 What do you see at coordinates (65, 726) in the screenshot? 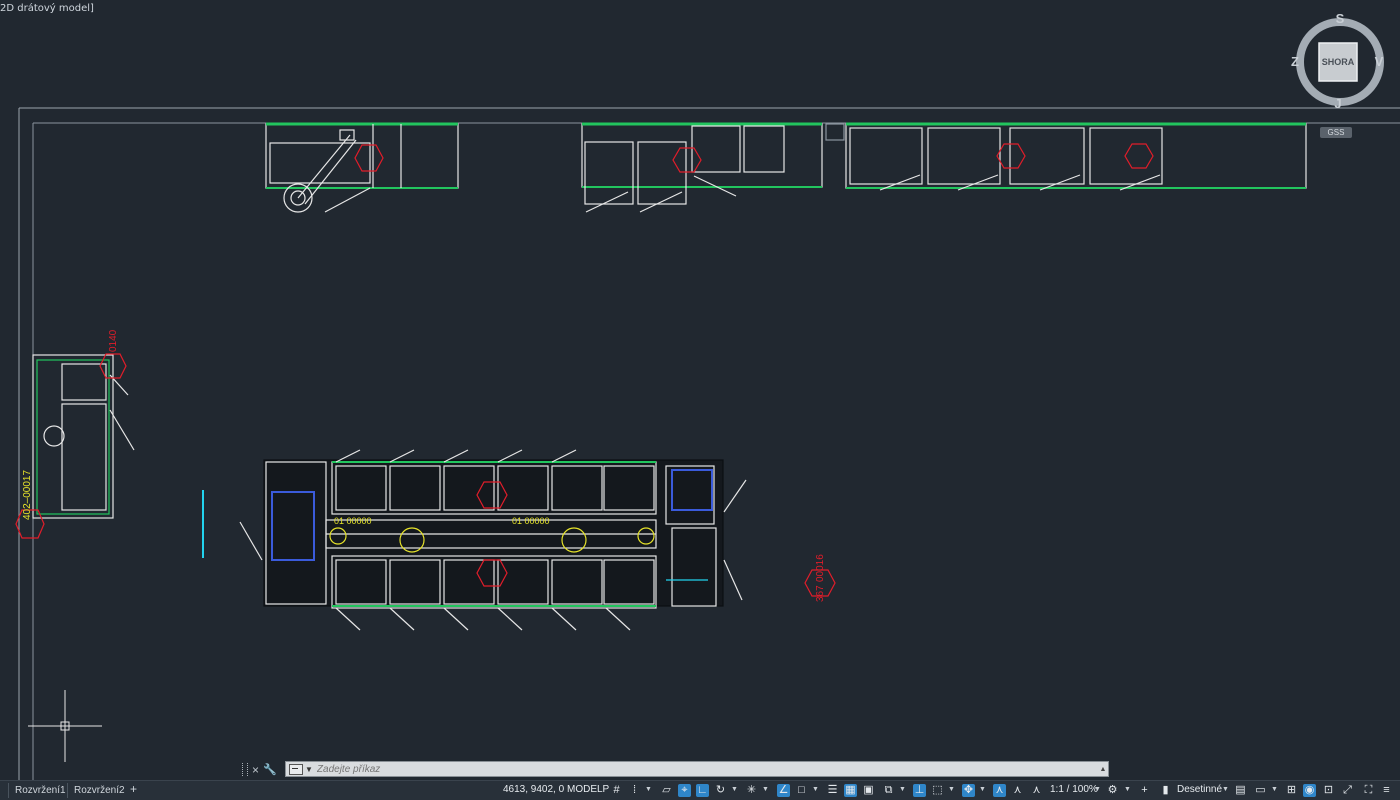
I see `ucs-icon` at bounding box center [65, 726].